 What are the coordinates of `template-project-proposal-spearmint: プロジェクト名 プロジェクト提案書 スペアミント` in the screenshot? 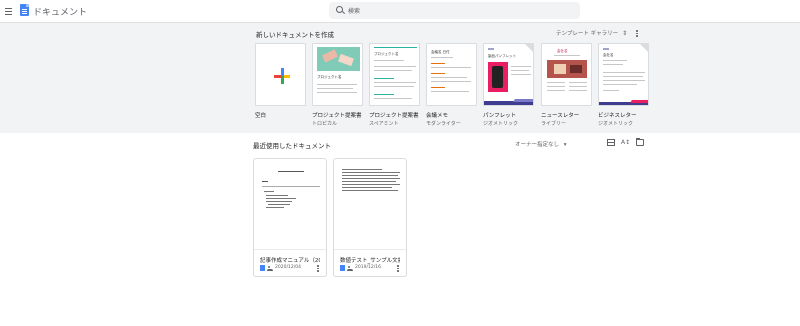 It's located at (394, 85).